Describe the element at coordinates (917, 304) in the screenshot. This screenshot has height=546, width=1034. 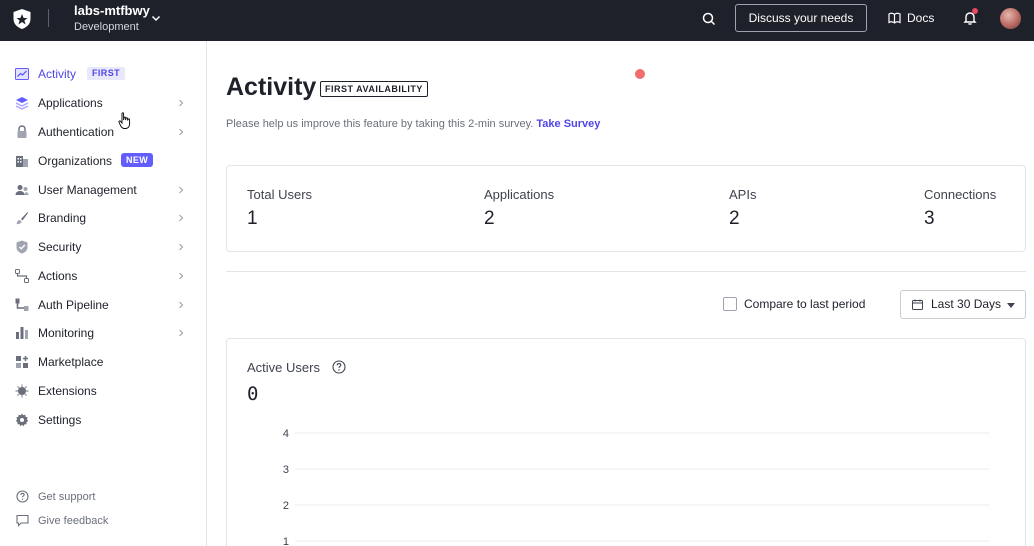
I see `calendar-icon` at that location.